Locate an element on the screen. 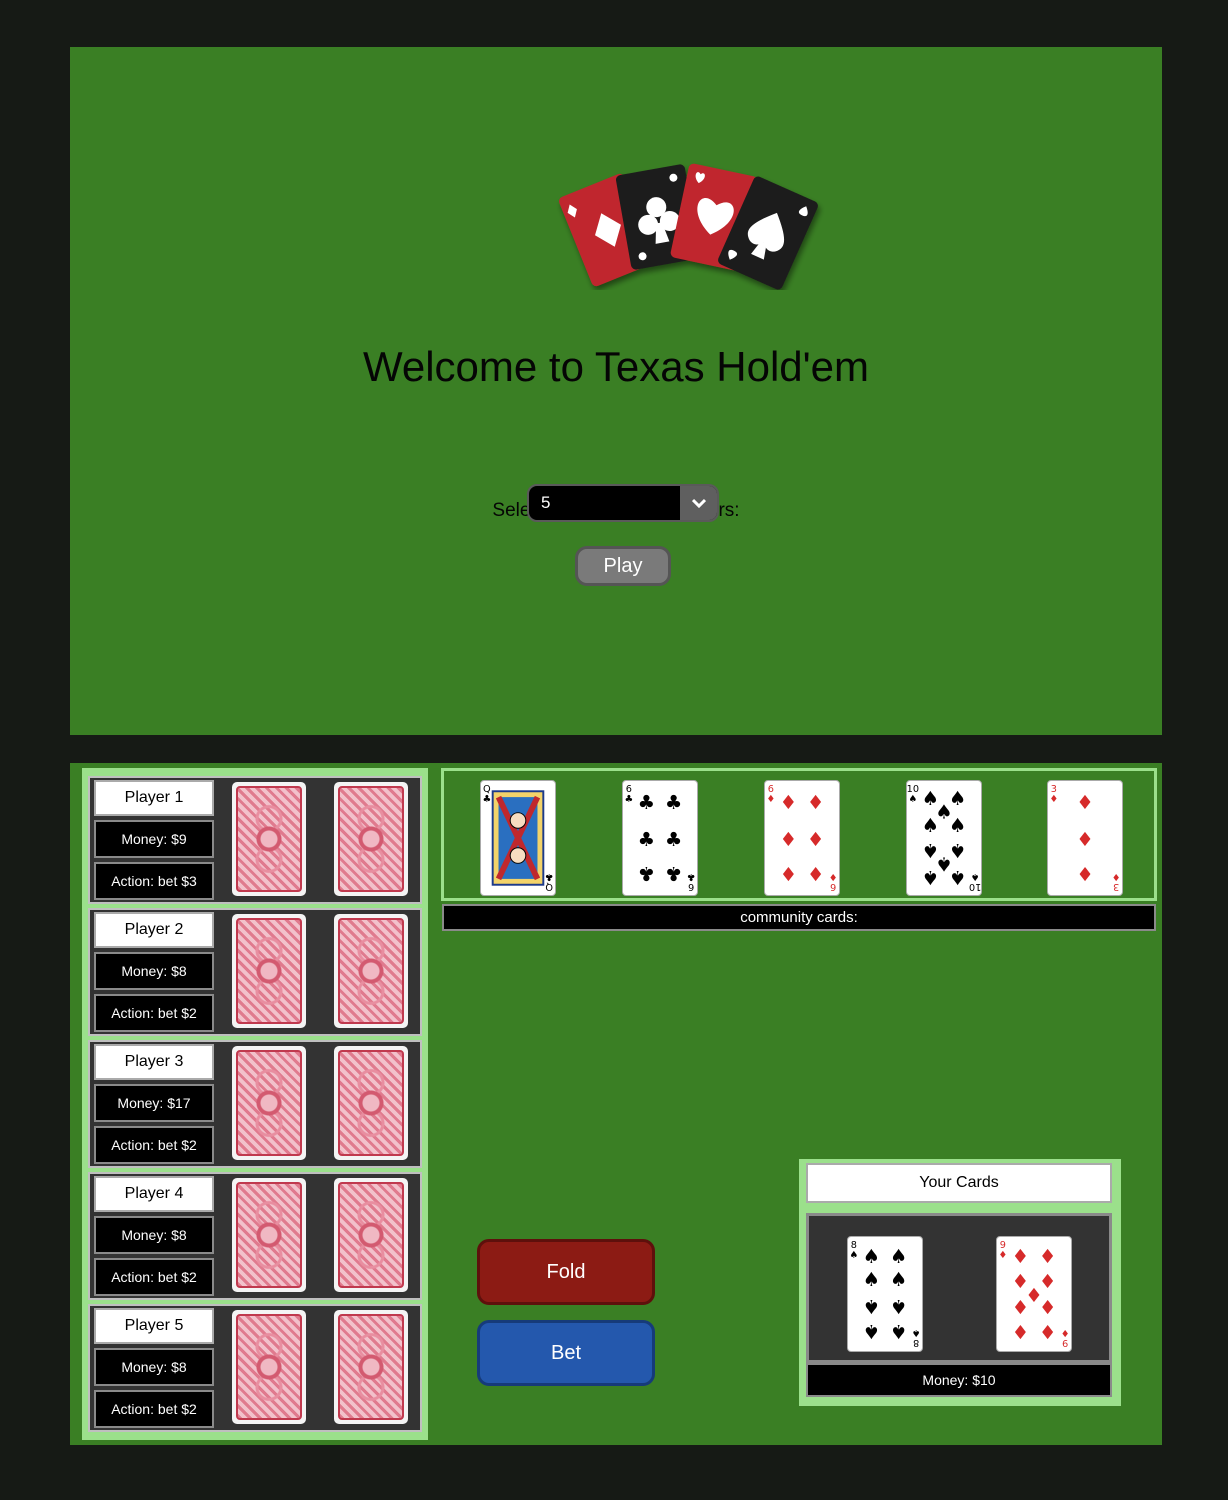 Image resolution: width=1228 pixels, height=1500 pixels. card-face: Q♣Q♣ is located at coordinates (518, 838).